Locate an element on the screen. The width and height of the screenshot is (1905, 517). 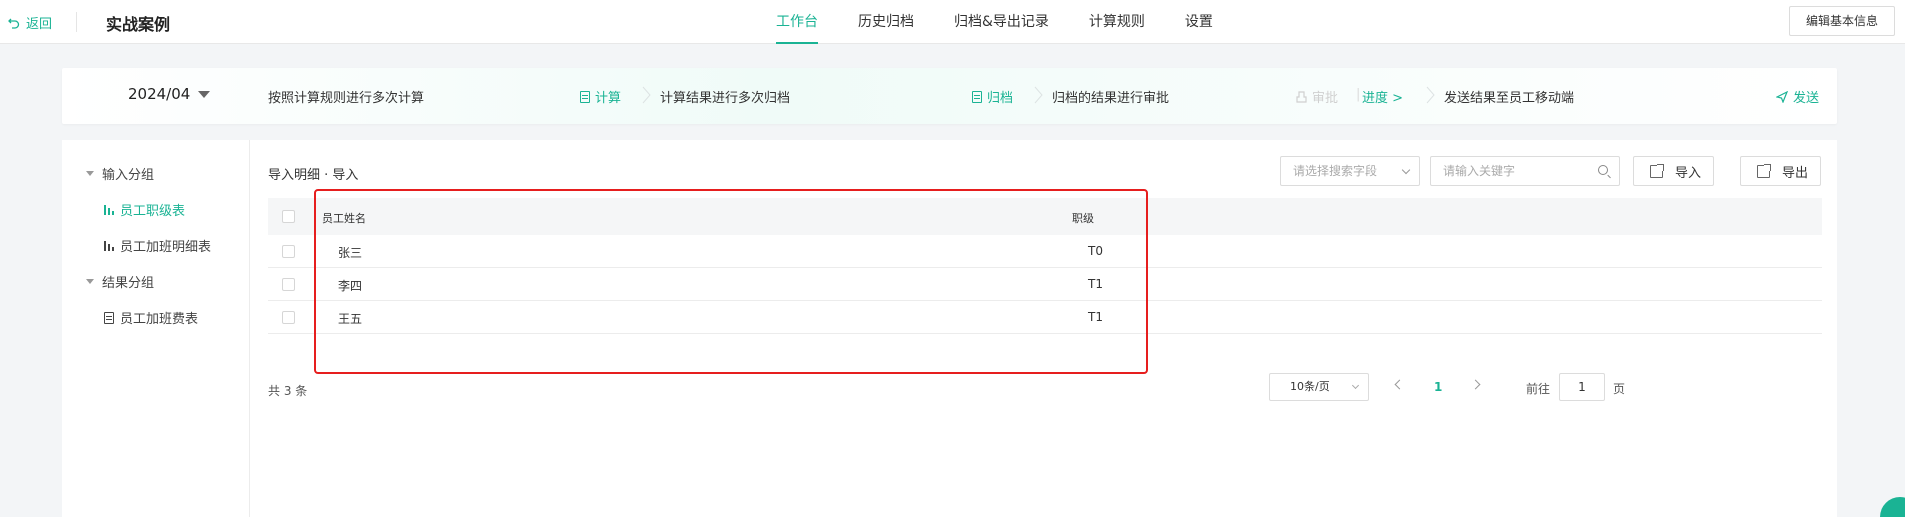
cell-name: 张三 is located at coordinates (350, 253).